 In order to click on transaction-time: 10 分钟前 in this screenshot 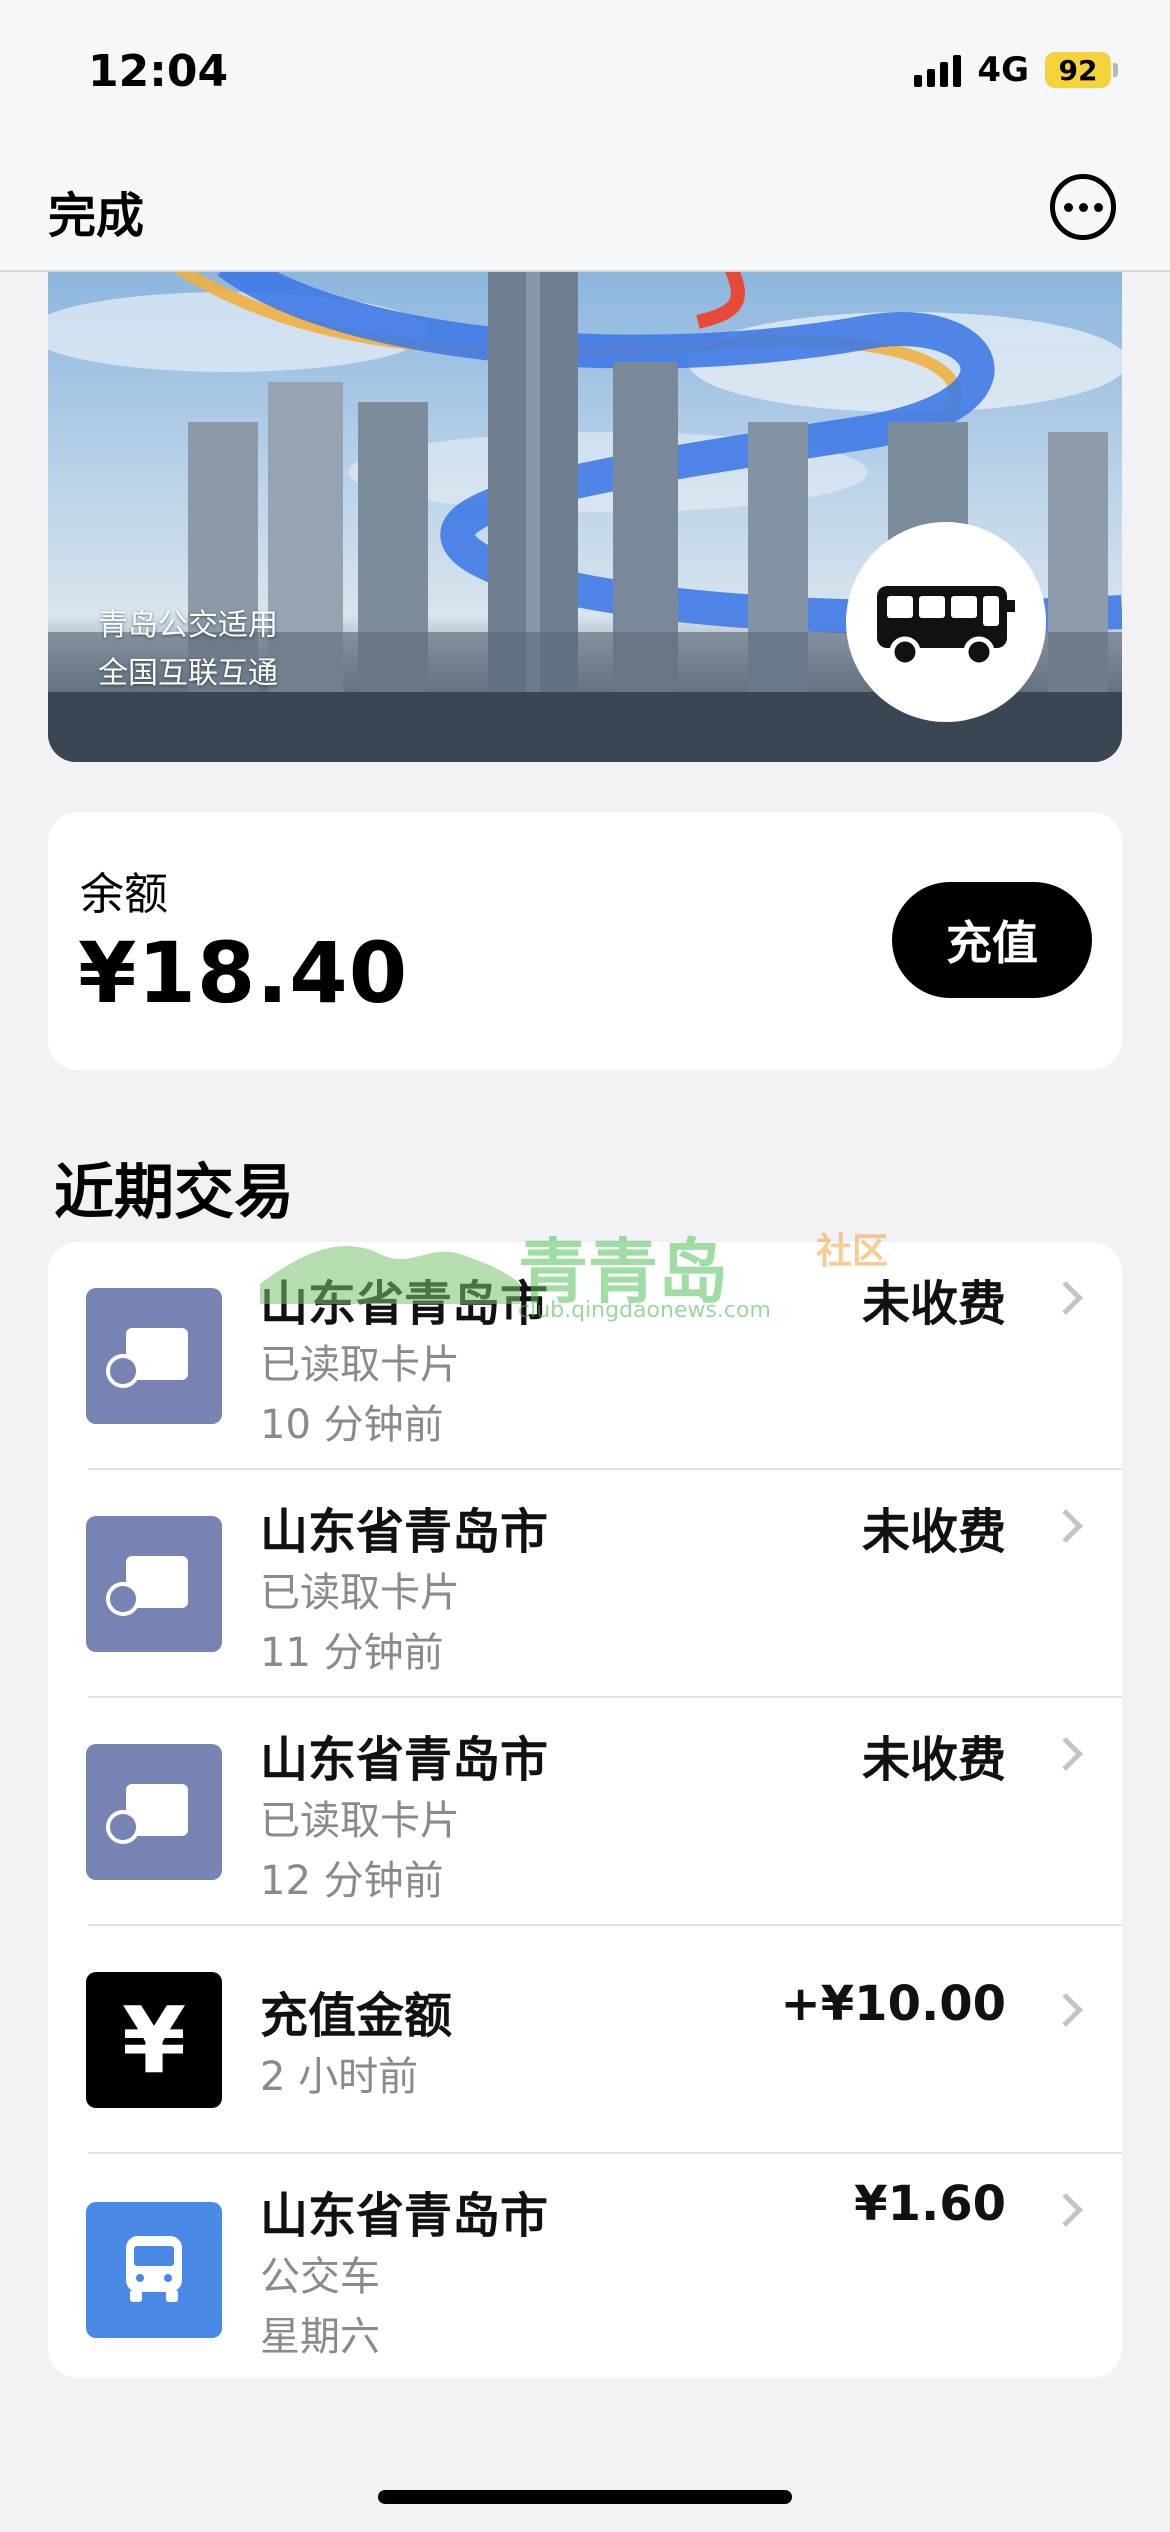, I will do `click(352, 1425)`.